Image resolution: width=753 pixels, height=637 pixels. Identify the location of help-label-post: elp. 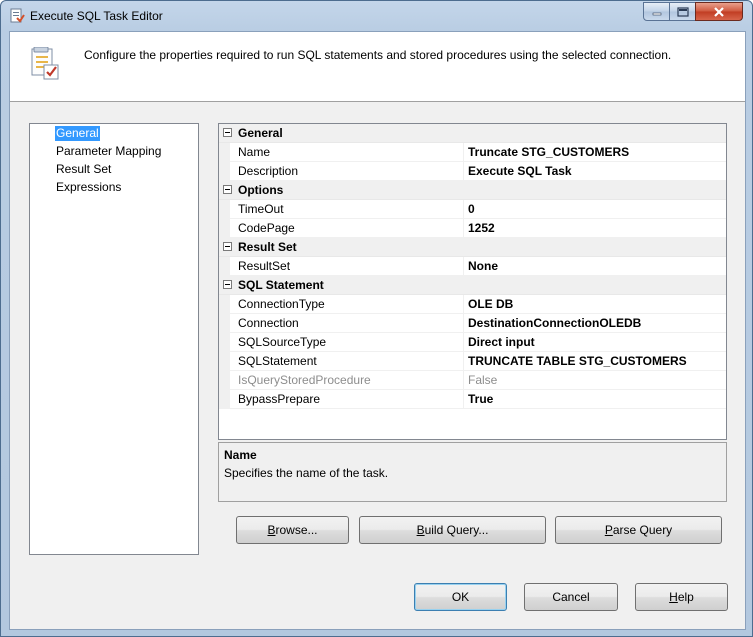
(685, 597).